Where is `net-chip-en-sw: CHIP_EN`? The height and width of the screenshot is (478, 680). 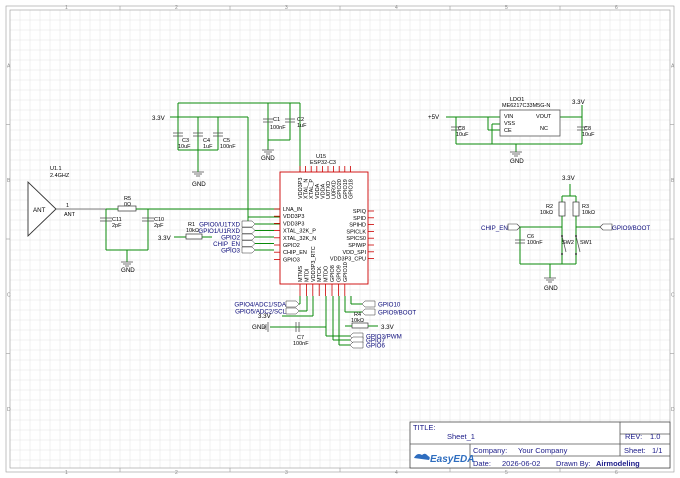 net-chip-en-sw: CHIP_EN is located at coordinates (501, 227).